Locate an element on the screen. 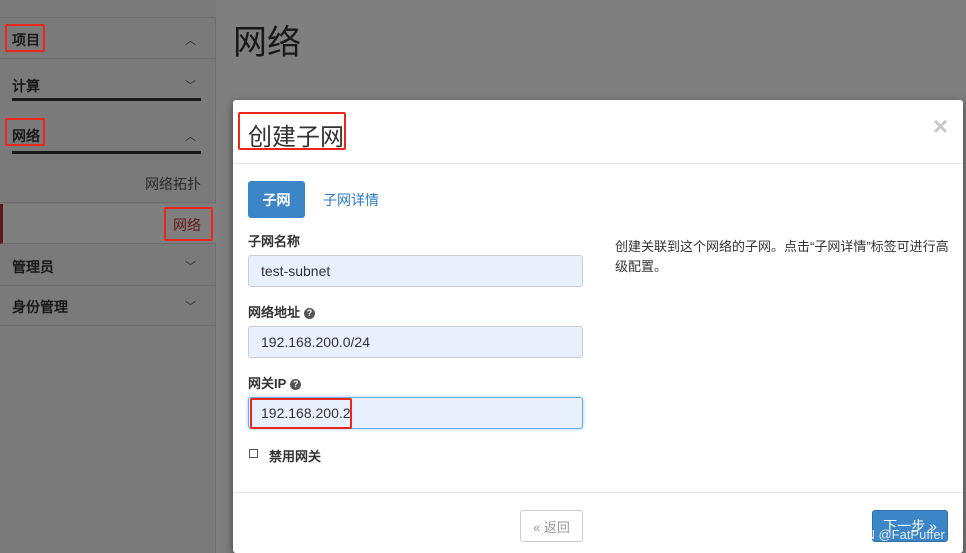 The height and width of the screenshot is (553, 966). gateway-ip-label: 网关IP? is located at coordinates (275, 382).